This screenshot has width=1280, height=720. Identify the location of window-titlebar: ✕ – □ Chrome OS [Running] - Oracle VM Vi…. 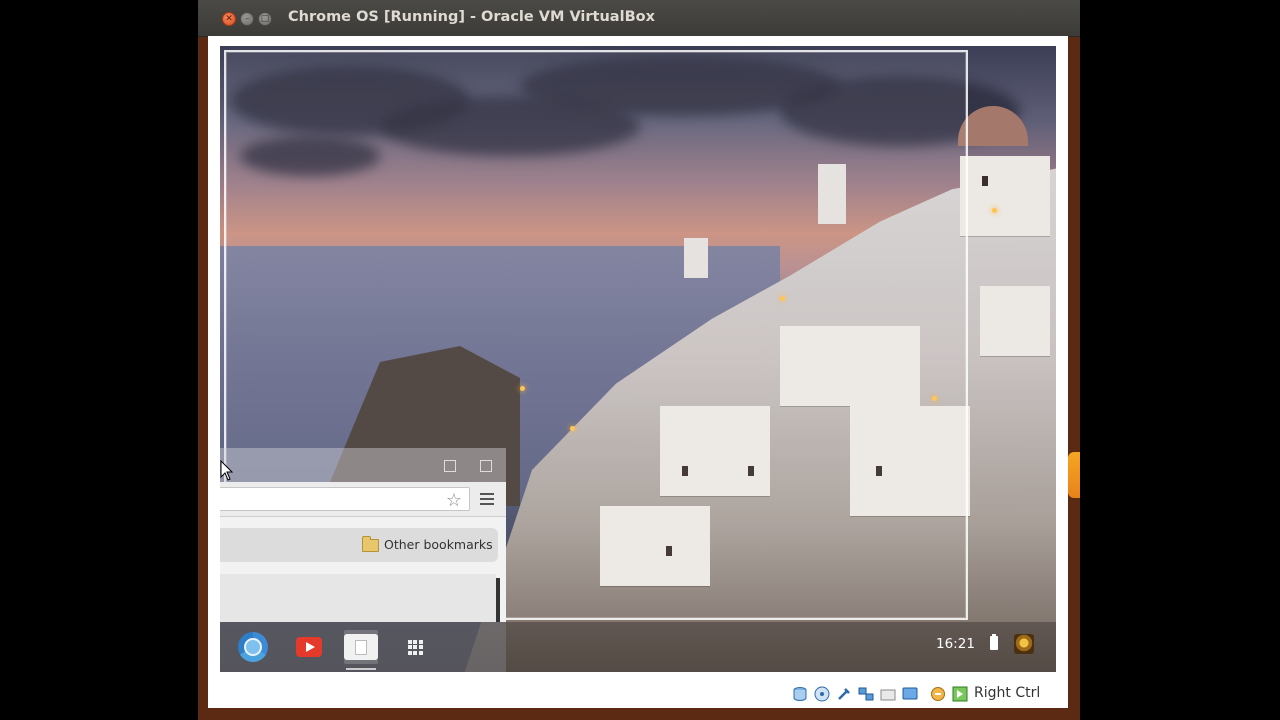
(639, 18).